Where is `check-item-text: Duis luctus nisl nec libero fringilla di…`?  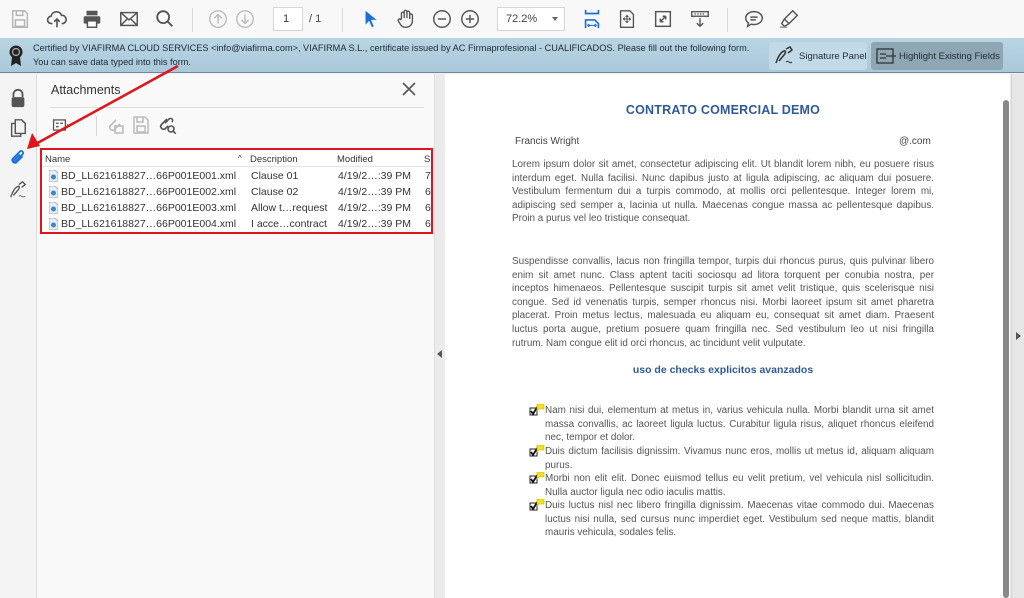
check-item-text: Duis luctus nisl nec libero fringilla di… is located at coordinates (739, 519).